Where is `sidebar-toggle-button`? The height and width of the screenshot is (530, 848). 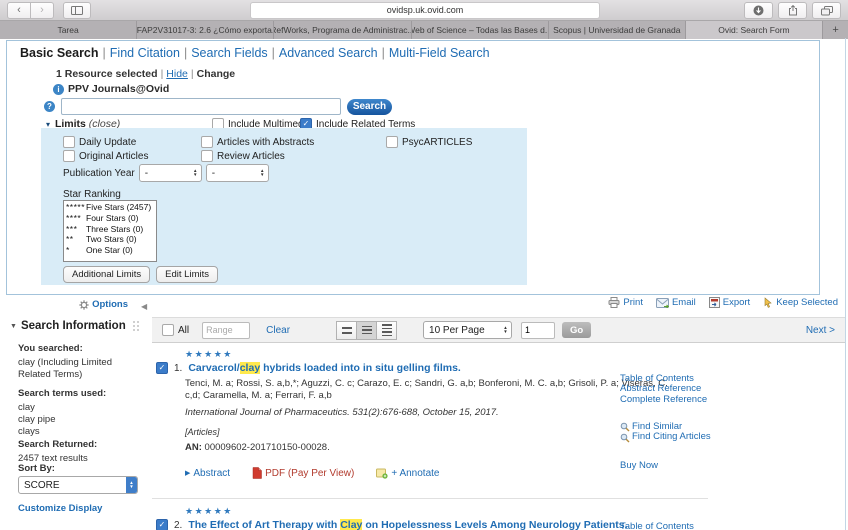 sidebar-toggle-button is located at coordinates (77, 10).